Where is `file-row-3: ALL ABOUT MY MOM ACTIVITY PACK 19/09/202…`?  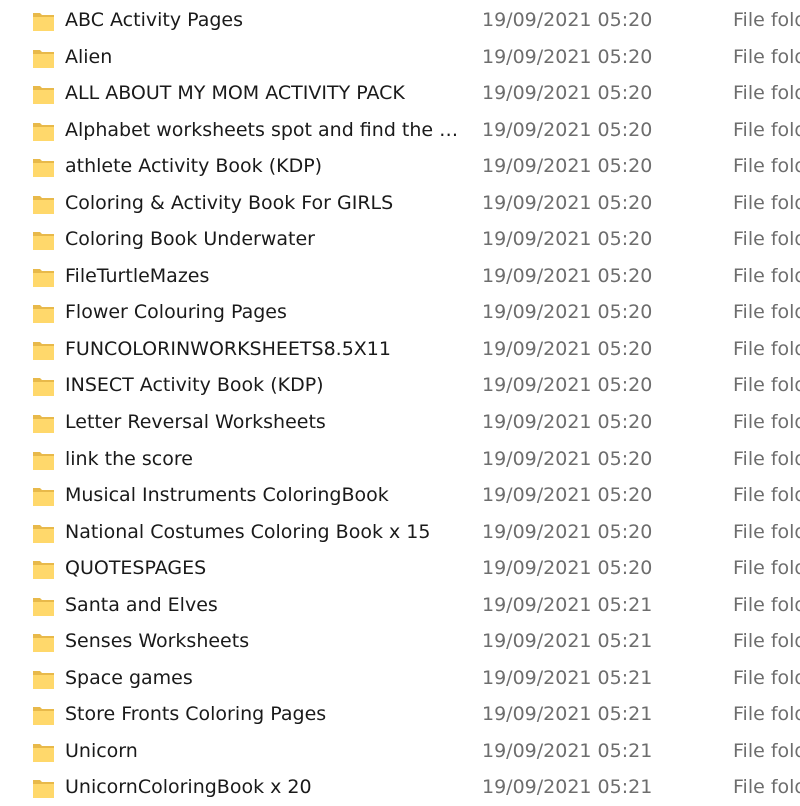
file-row-3: ALL ABOUT MY MOM ACTIVITY PACK 19/09/202… is located at coordinates (400, 93).